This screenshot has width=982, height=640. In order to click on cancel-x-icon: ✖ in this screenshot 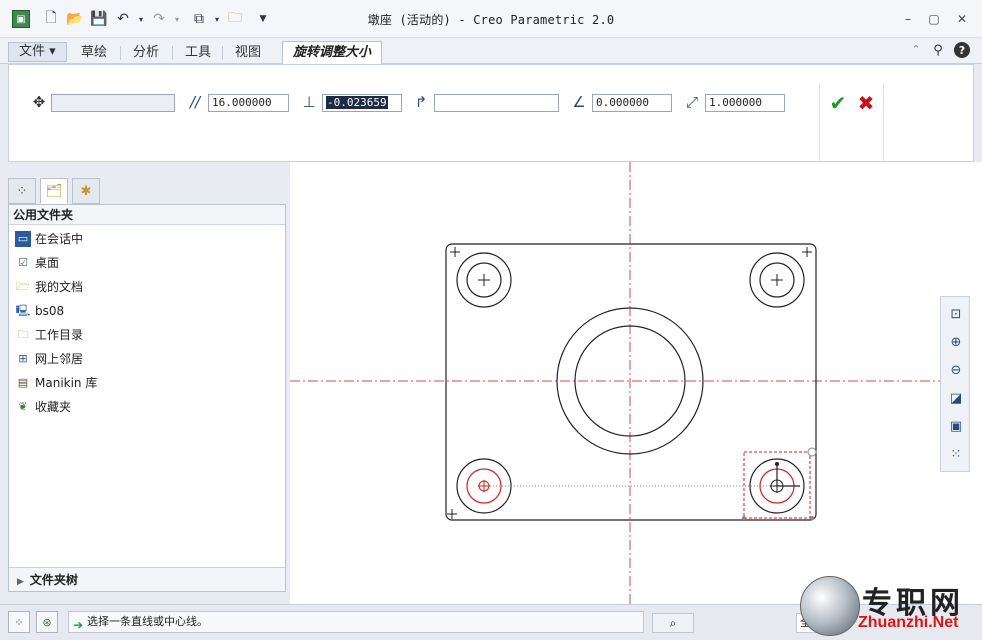, I will do `click(866, 103)`.